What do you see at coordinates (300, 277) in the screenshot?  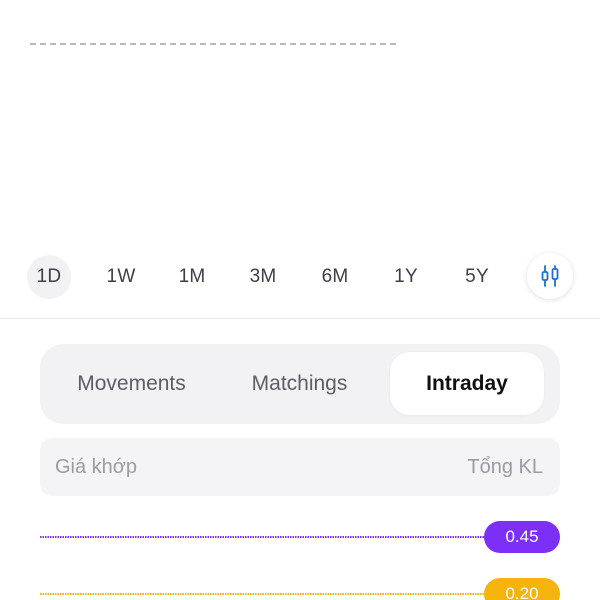 I see `time-range-selector: 1D 1W 1M 3M 6M 1Y 5Y` at bounding box center [300, 277].